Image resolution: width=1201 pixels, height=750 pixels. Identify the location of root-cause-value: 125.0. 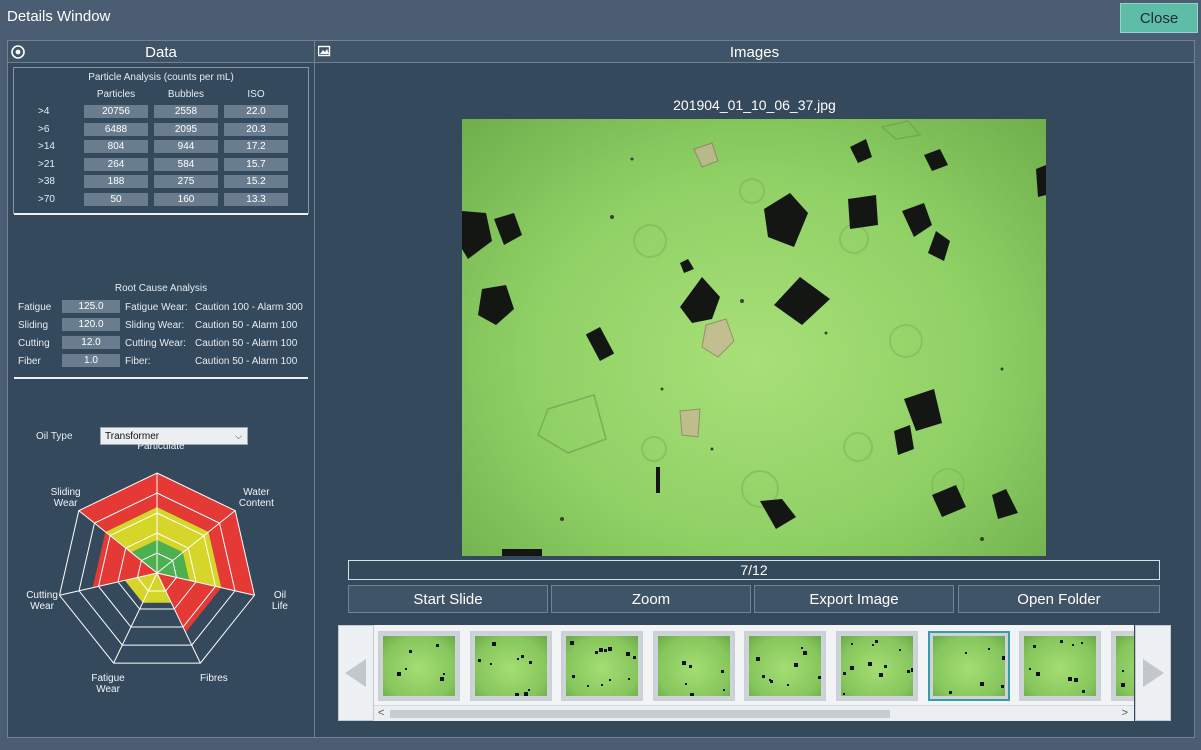
(91, 306).